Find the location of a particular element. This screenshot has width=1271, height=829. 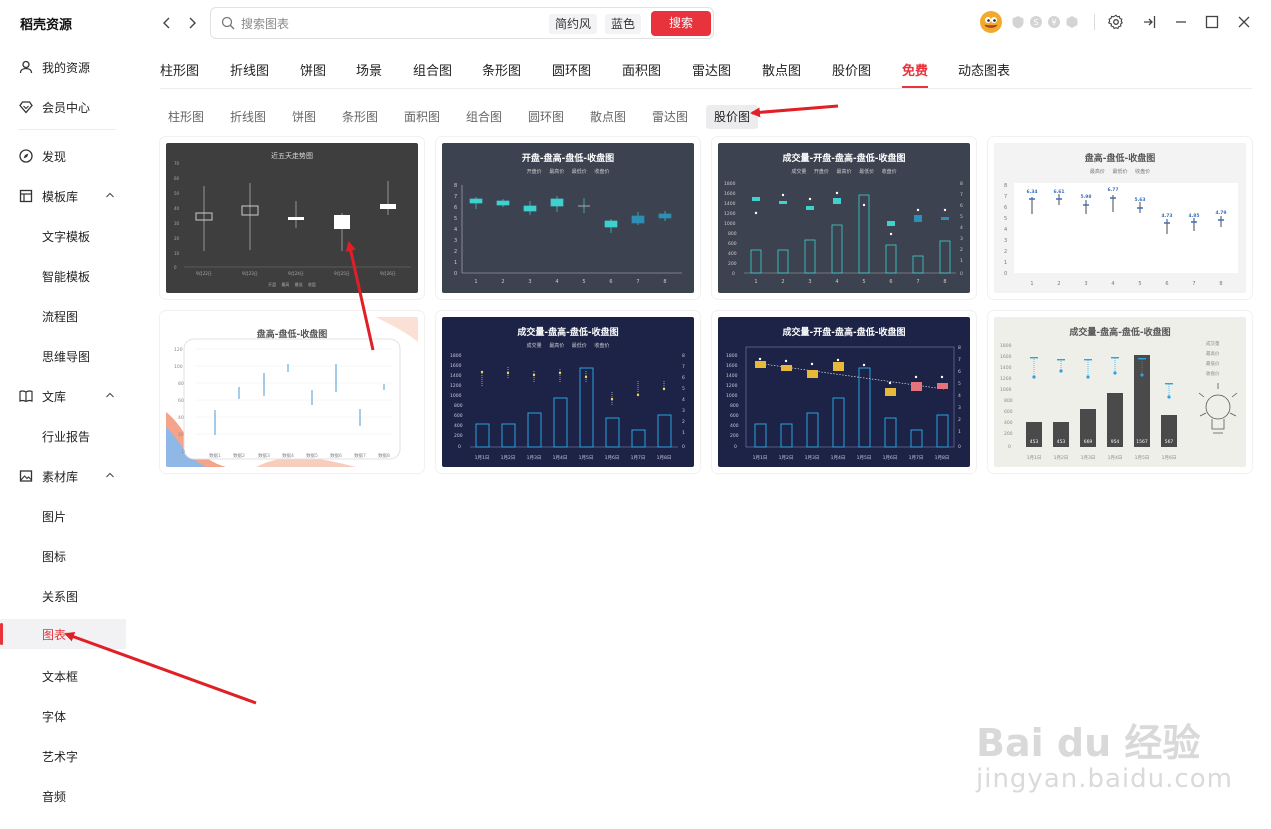

x-tick: 9月26日 is located at coordinates (388, 273).